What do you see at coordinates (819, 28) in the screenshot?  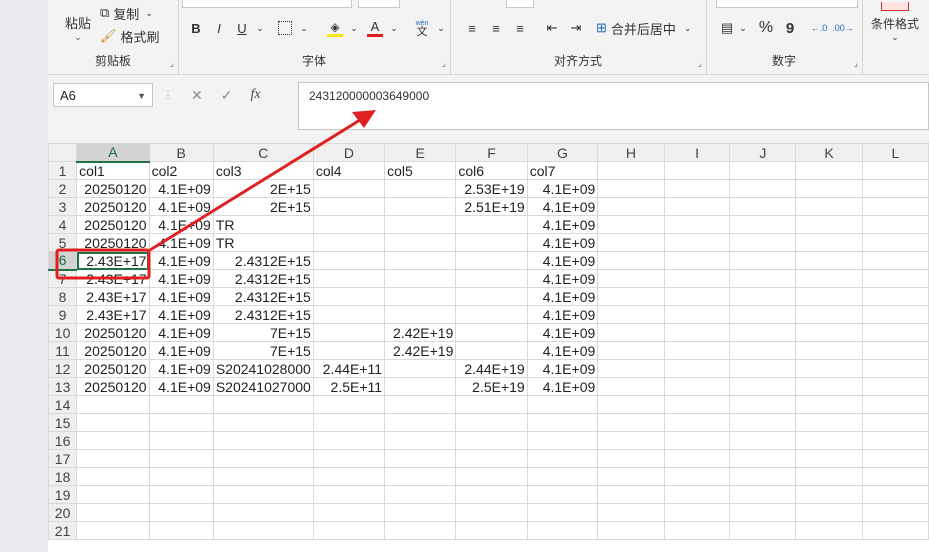 I see `increase-decimal-icon: ←.0` at bounding box center [819, 28].